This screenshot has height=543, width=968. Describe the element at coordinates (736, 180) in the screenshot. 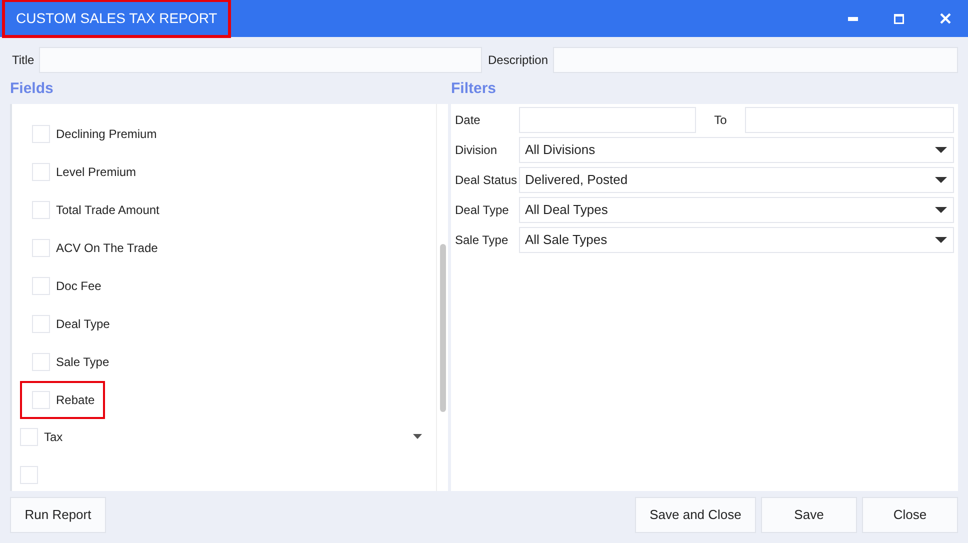

I see `dropdown: Delivered, Posted` at that location.